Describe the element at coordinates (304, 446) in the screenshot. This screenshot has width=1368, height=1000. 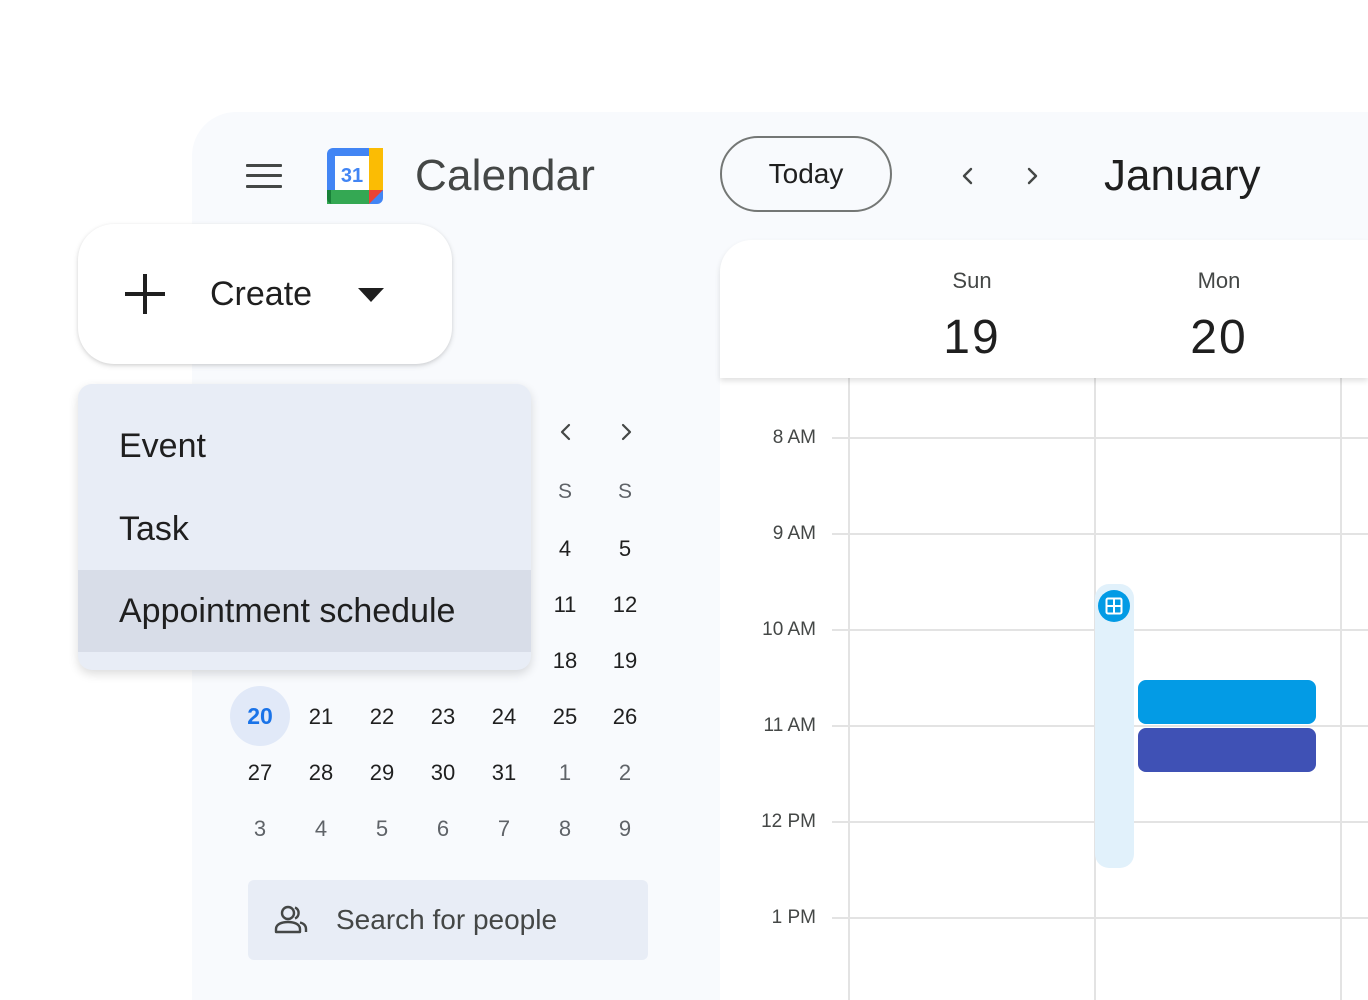
I see `menu-item-event: Event` at that location.